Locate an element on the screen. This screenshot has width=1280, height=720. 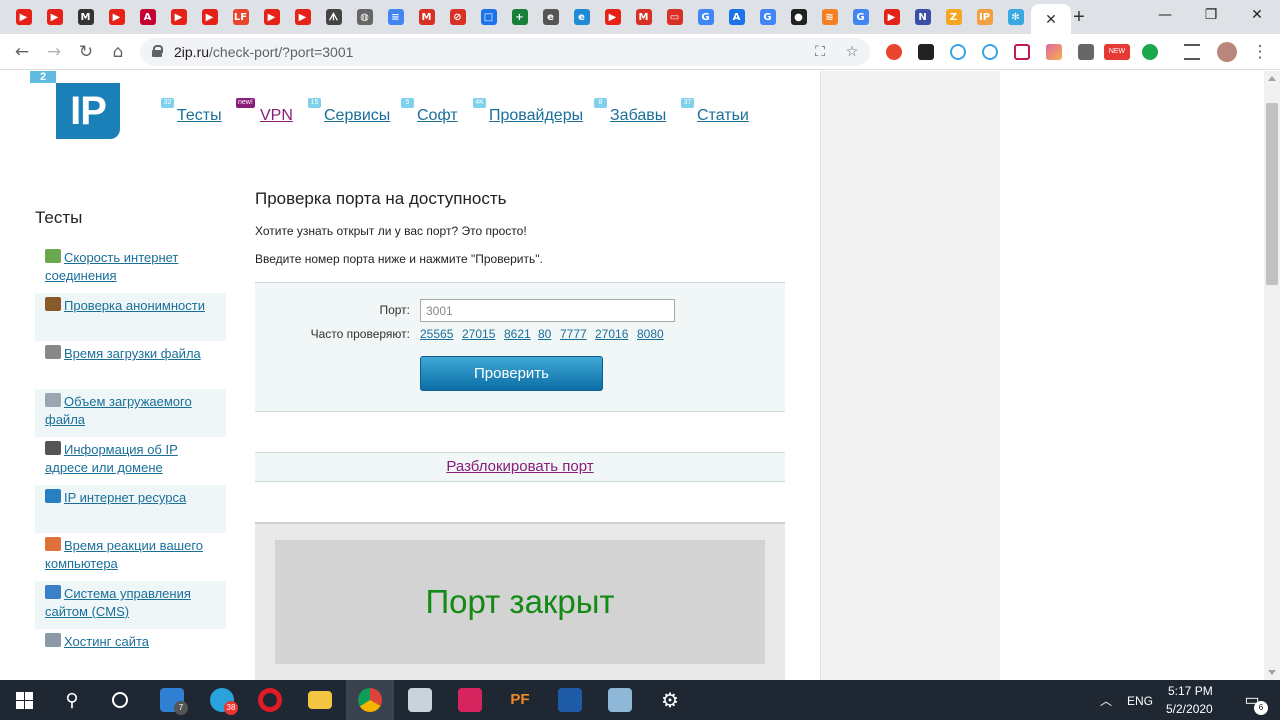
opera-app-icon is located at coordinates (270, 700).